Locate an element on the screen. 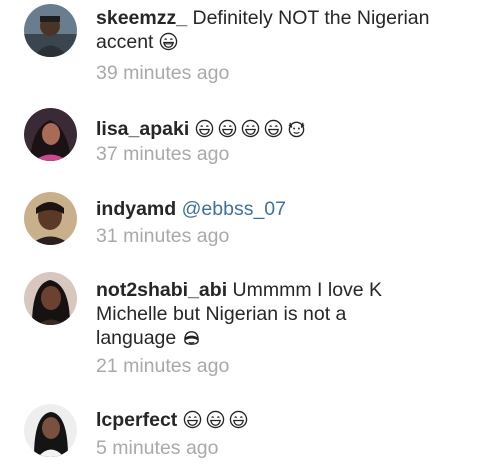 The image size is (478, 470). comment-username: lcperfect is located at coordinates (136, 420).